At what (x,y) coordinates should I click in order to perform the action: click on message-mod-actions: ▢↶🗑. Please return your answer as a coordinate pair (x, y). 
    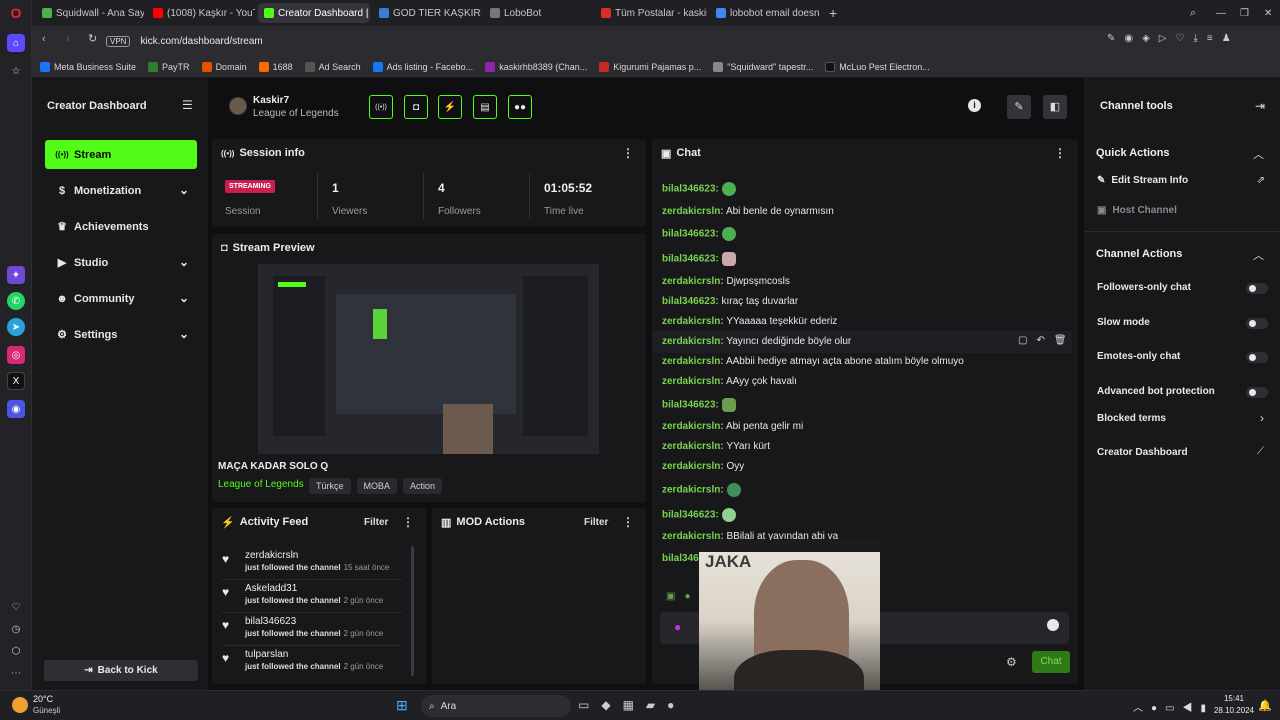
    Looking at the image, I should click on (1045, 340).